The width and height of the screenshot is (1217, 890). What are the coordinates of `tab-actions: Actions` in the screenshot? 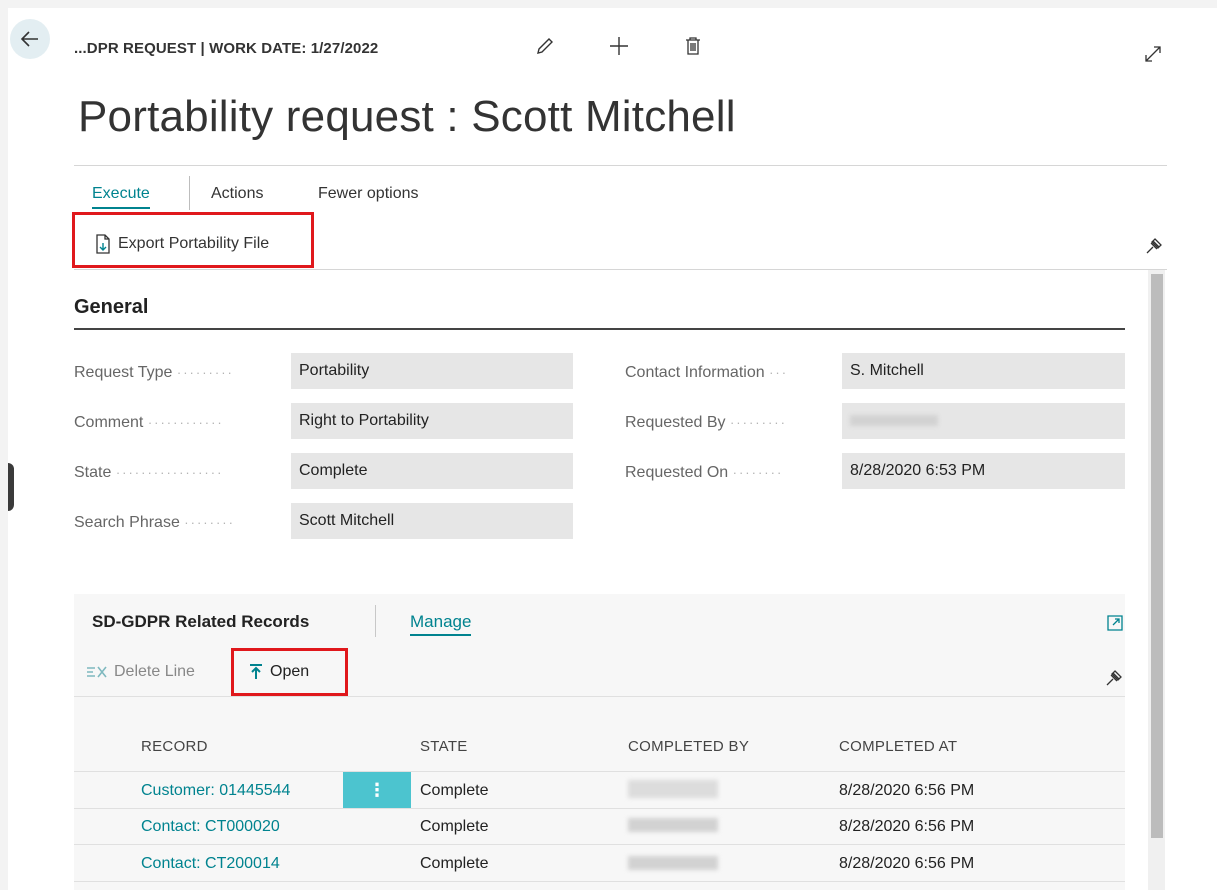 It's located at (237, 194).